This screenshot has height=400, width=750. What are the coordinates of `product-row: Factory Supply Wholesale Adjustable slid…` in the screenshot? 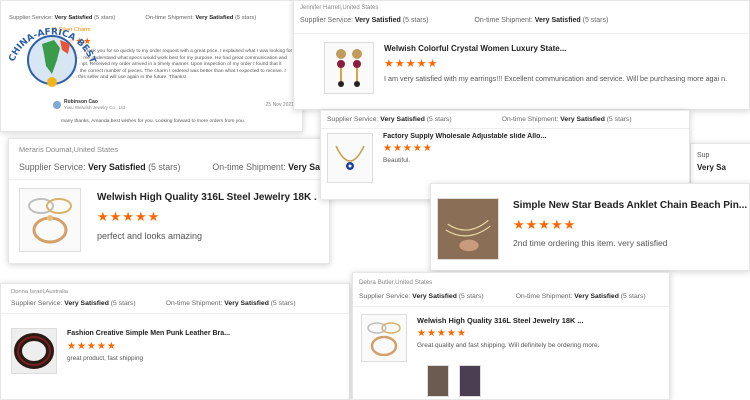 It's located at (505, 156).